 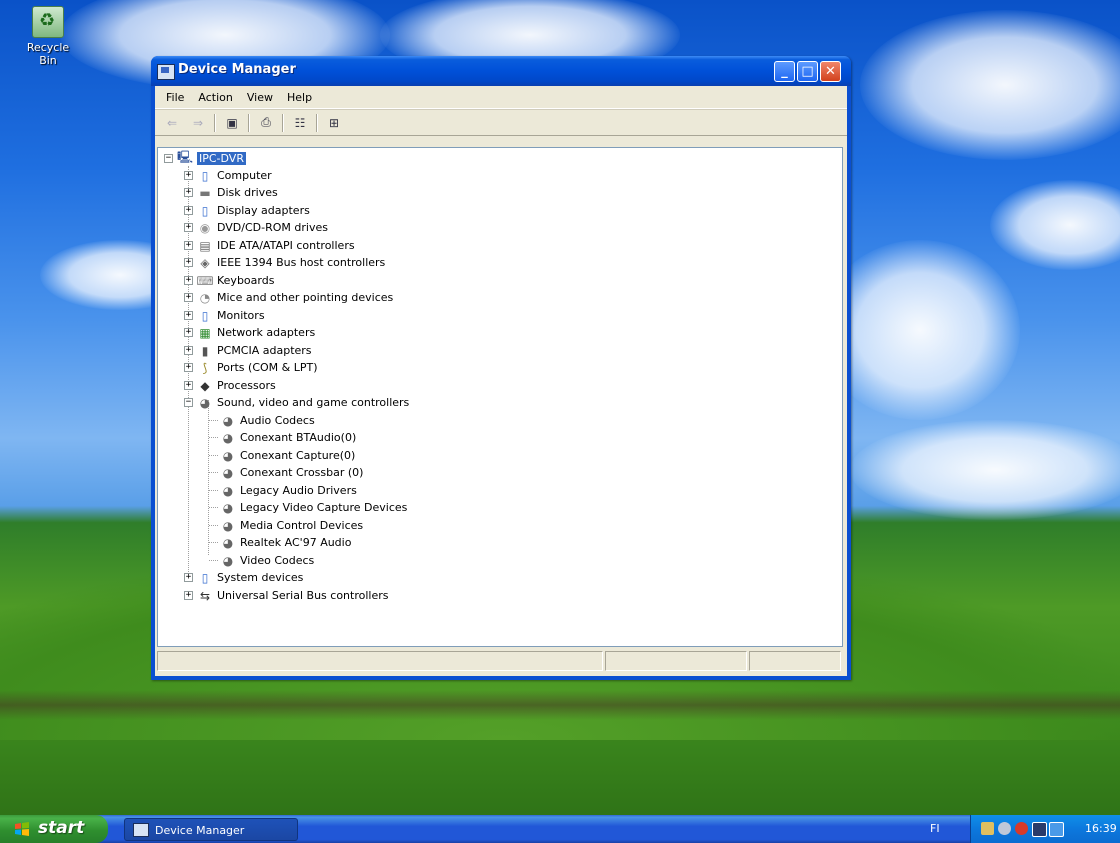 What do you see at coordinates (1056, 829) in the screenshot?
I see `display-tray-icon` at bounding box center [1056, 829].